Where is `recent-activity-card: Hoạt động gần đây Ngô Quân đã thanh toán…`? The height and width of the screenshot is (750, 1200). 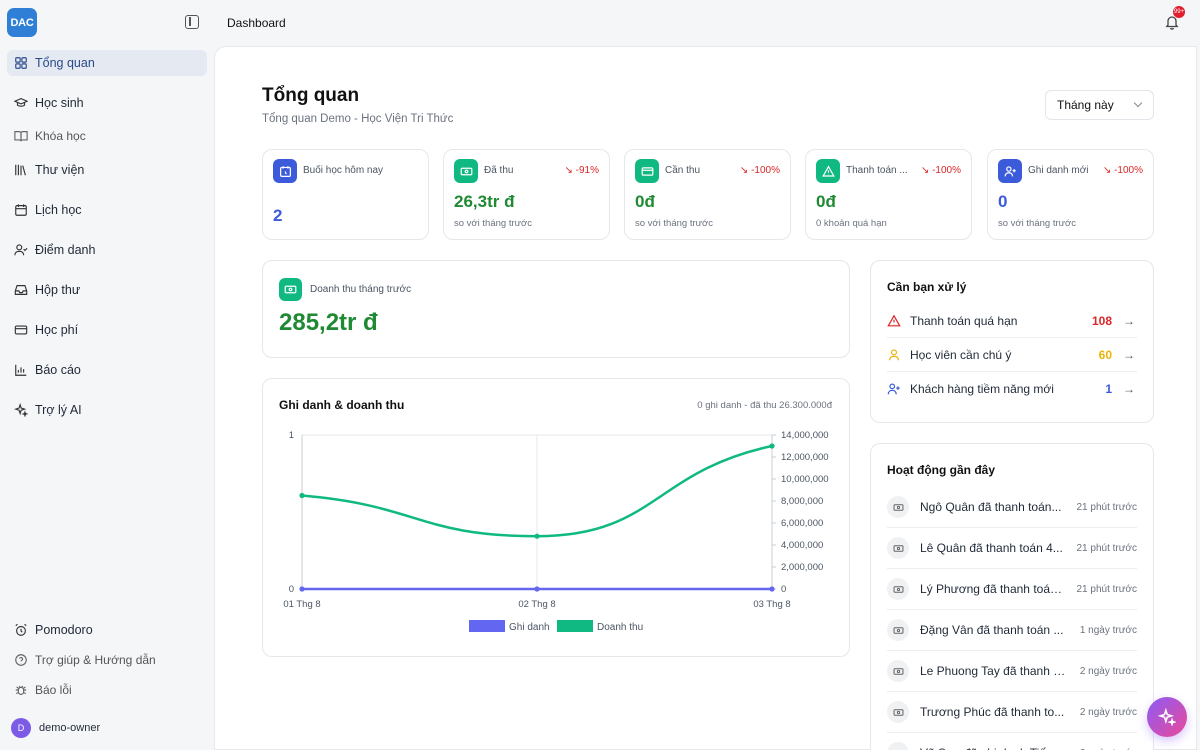
recent-activity-card: Hoạt động gần đây Ngô Quân đã thanh toán… is located at coordinates (1012, 596).